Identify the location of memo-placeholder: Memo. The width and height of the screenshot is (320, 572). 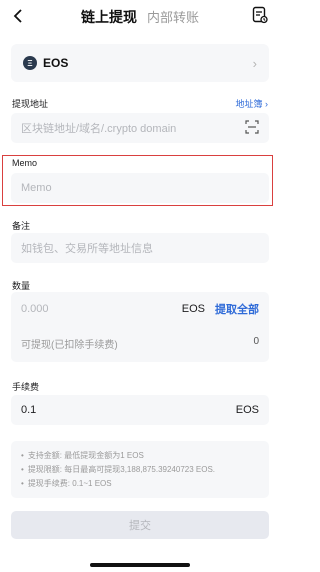
(36, 188).